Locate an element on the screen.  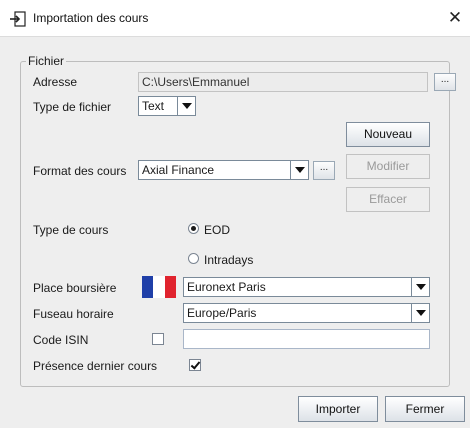
eod-radio is located at coordinates (193, 228).